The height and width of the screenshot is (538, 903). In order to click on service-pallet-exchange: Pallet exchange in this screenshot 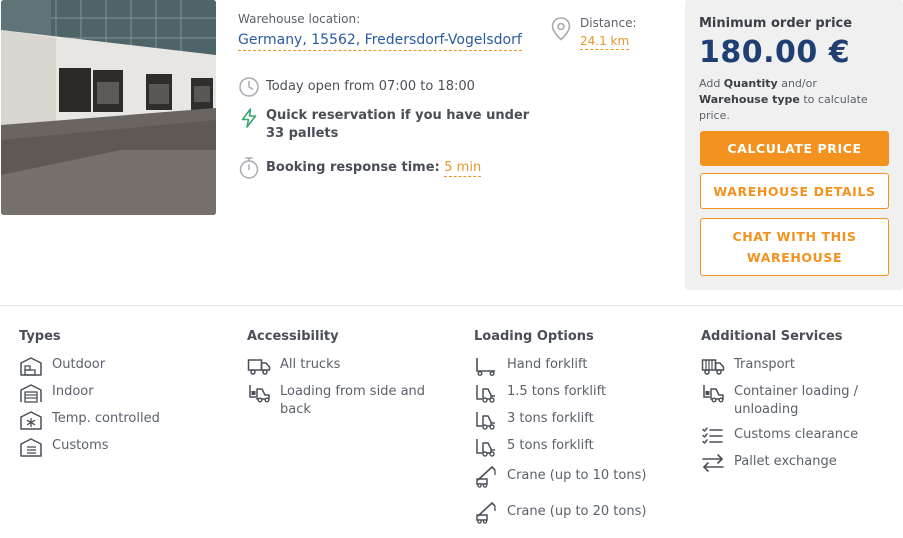, I will do `click(798, 463)`.